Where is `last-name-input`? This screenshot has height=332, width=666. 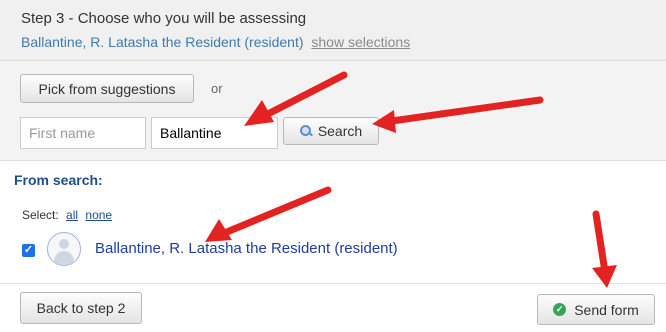 last-name-input is located at coordinates (214, 133).